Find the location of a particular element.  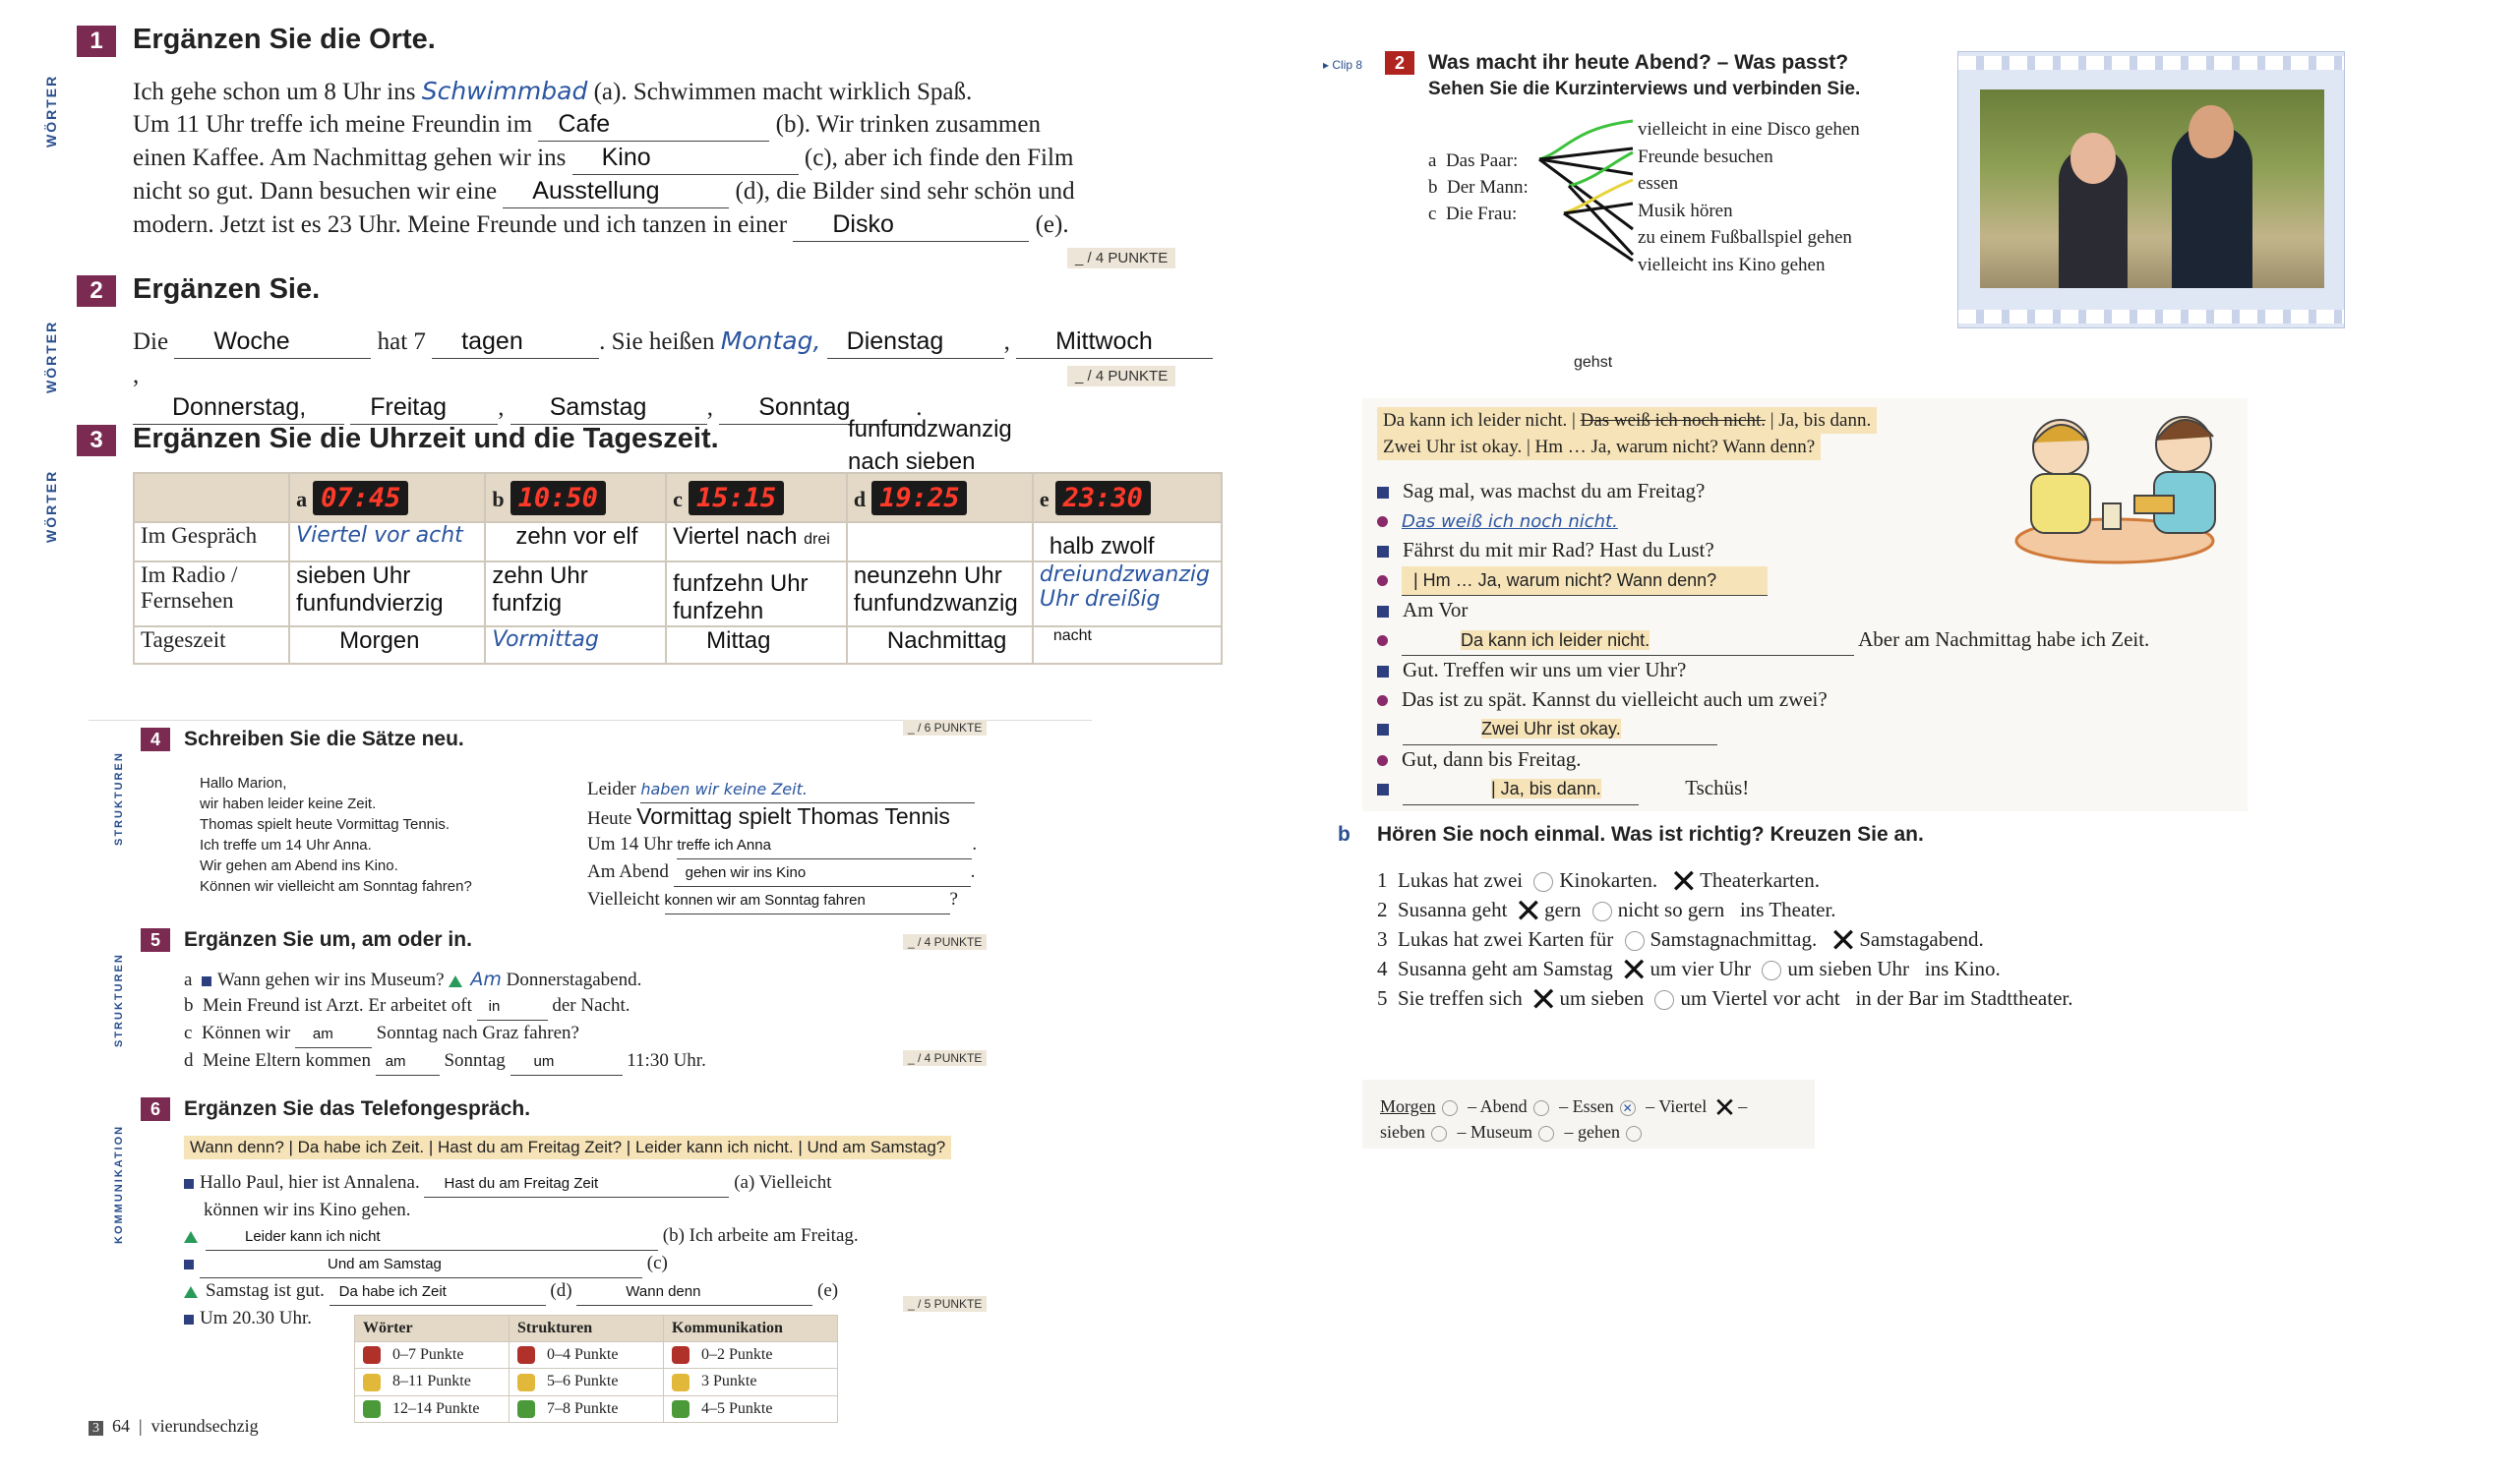

ex4-answer-2: Vormittag spielt Thomas Tennis is located at coordinates (793, 816).